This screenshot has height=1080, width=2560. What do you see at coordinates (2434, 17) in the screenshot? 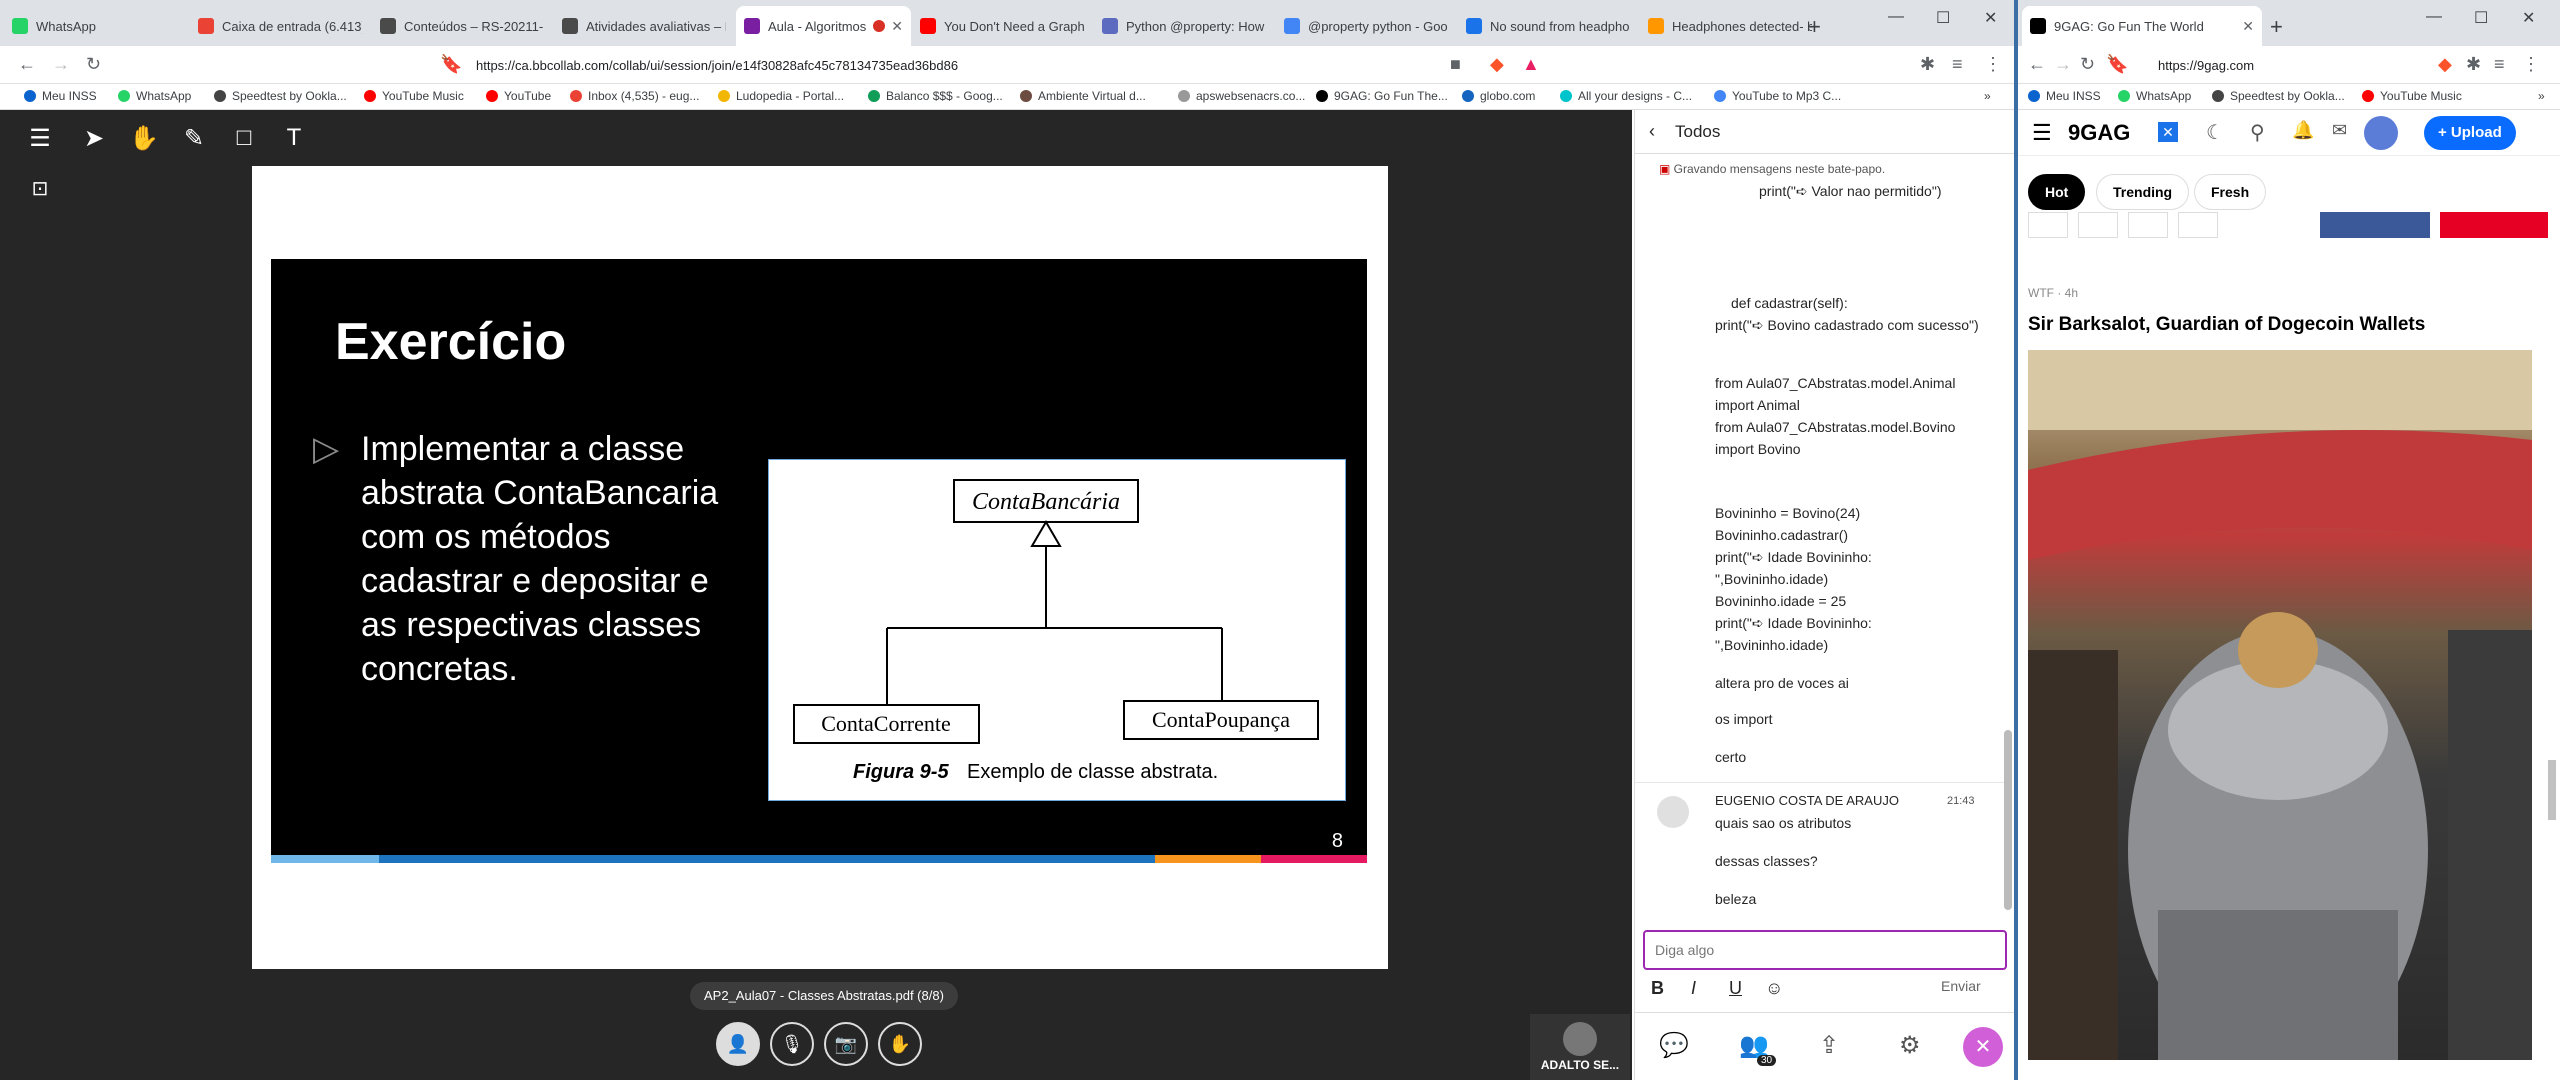
I see `minimize-button: —` at bounding box center [2434, 17].